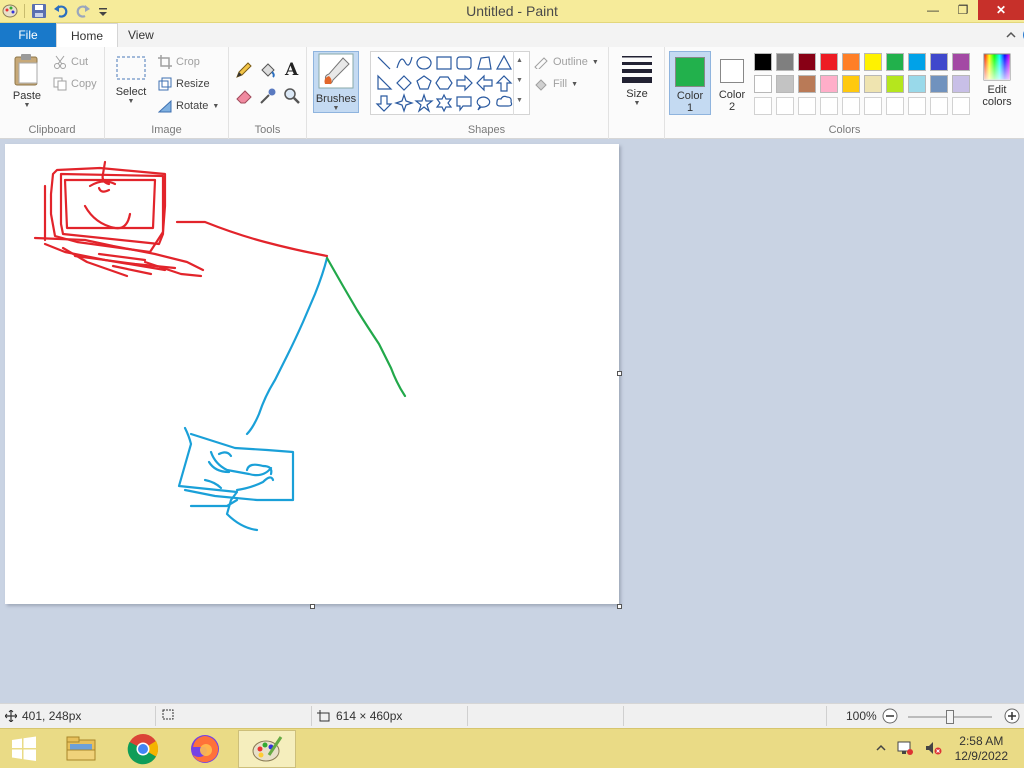 This screenshot has height=768, width=1024. I want to click on five-point-star-shape-icon, so click(424, 103).